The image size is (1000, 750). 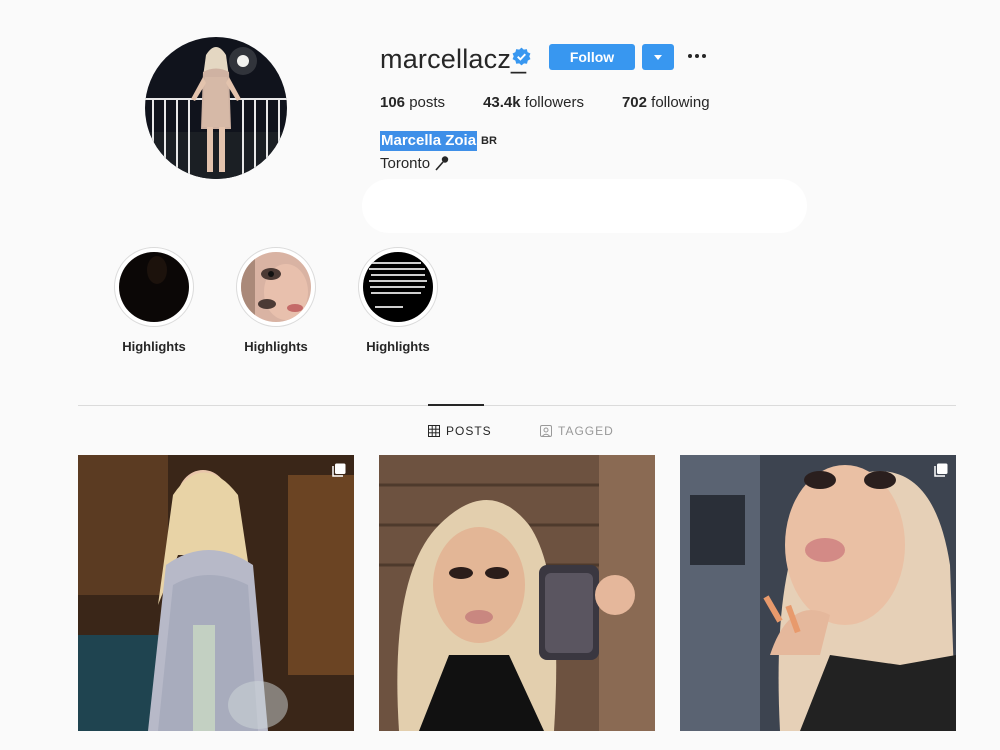 I want to click on profile-avatar, so click(x=216, y=108).